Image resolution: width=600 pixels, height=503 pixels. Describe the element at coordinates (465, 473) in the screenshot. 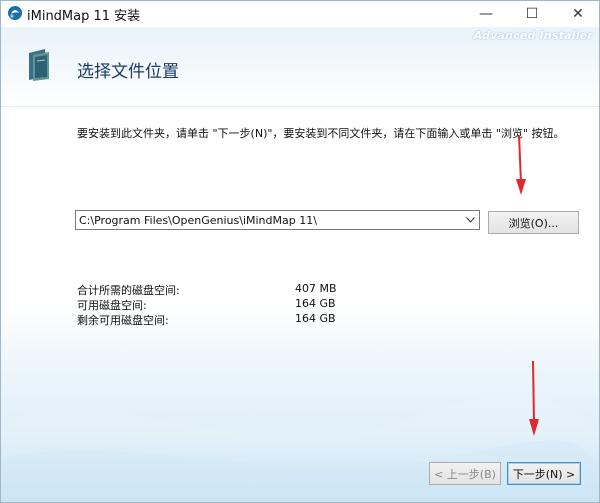

I see `back-button: < 上一步(B)` at that location.